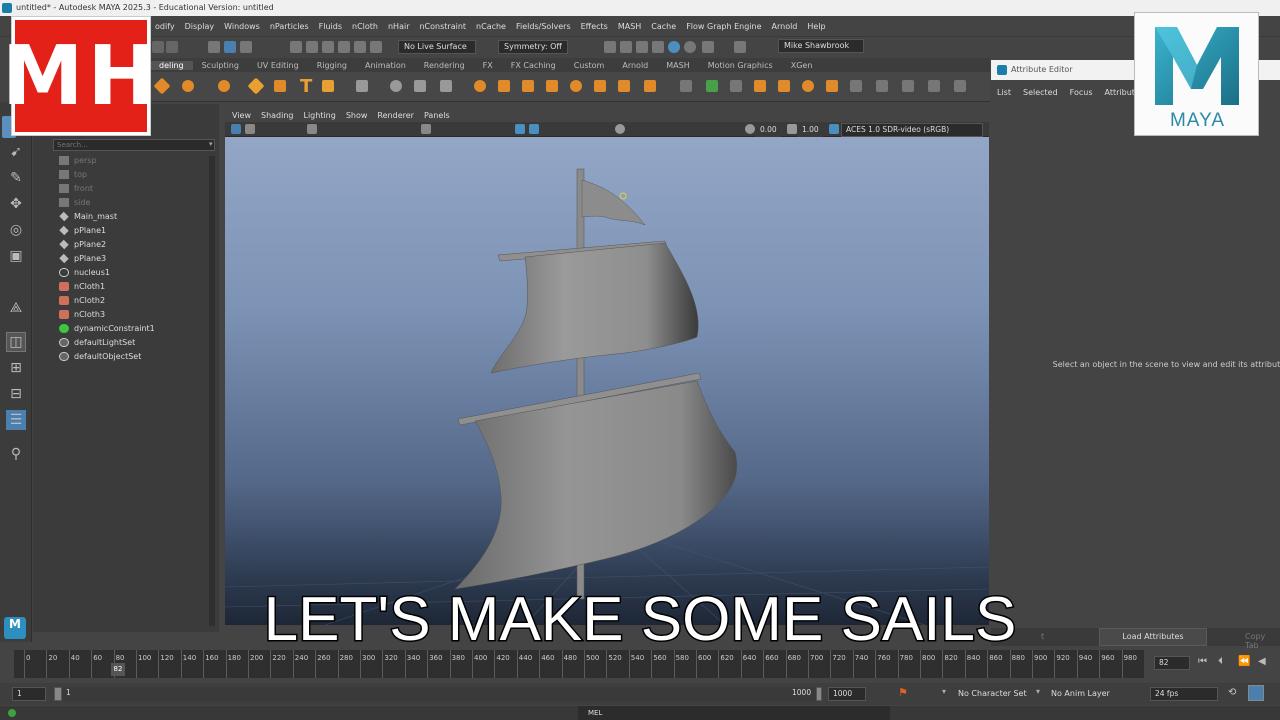  I want to click on menu-fluids: Fluids, so click(330, 26).